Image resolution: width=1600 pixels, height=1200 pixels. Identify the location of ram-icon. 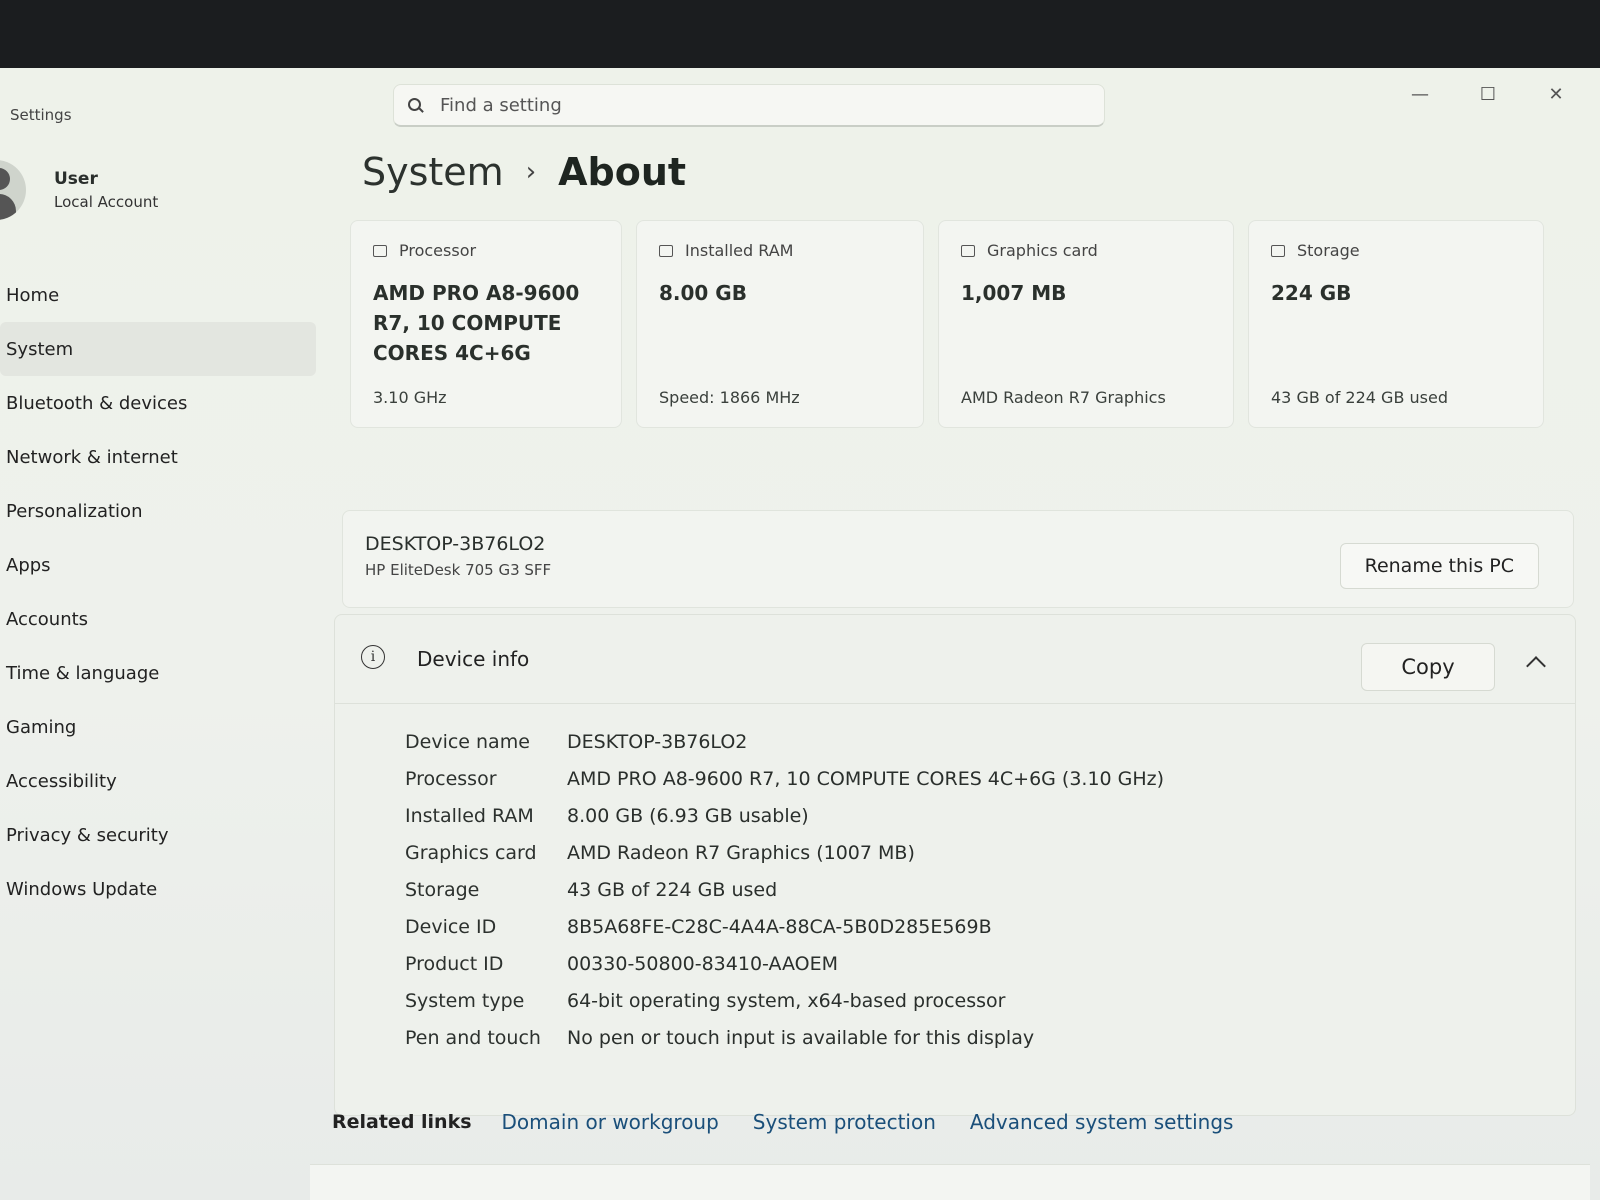
(666, 250).